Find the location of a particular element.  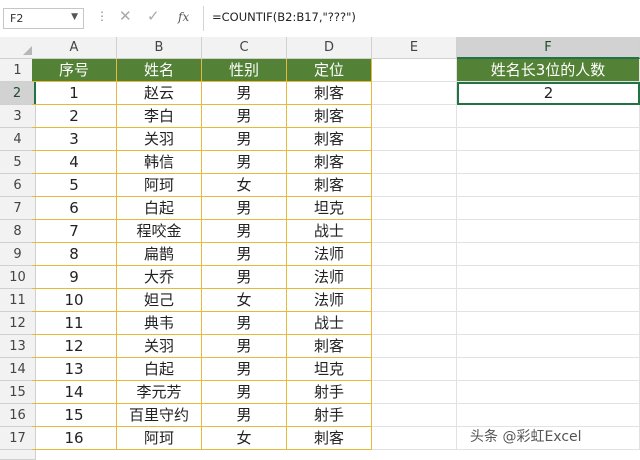

result-cell: 2 is located at coordinates (548, 93).